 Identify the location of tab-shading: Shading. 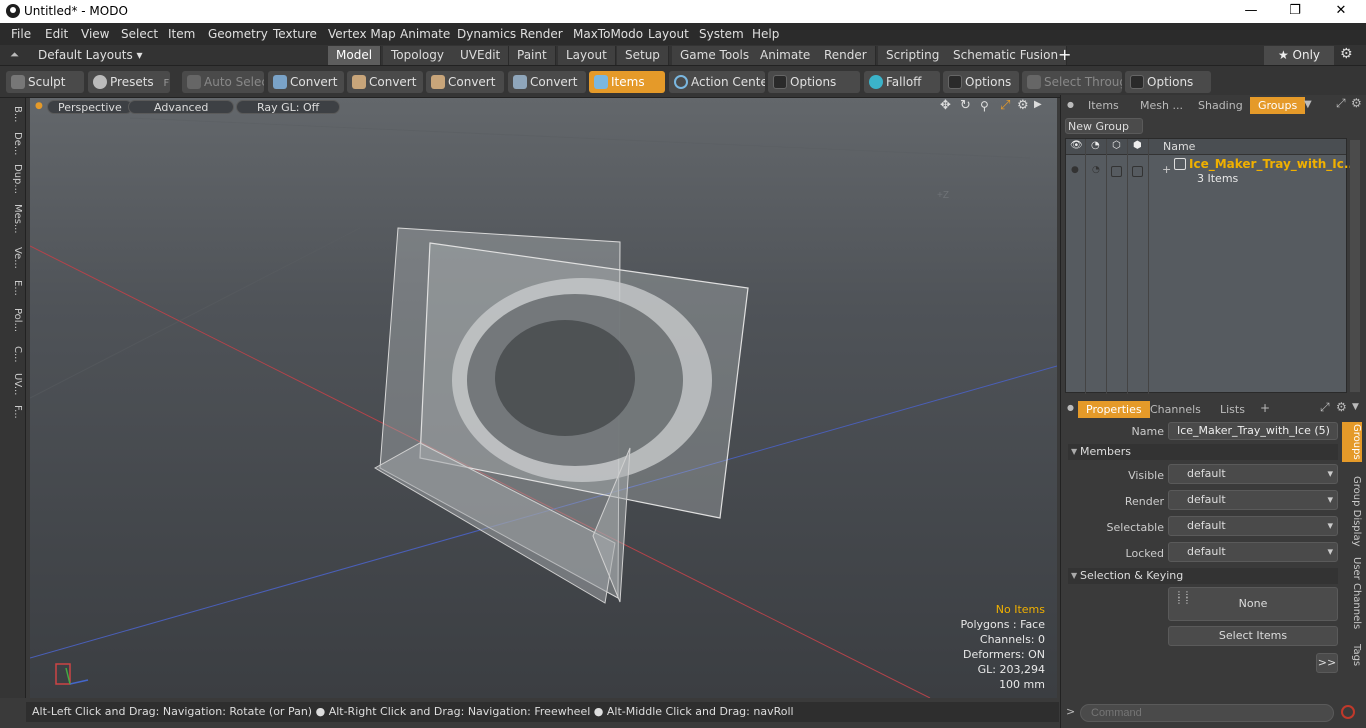
(1220, 105).